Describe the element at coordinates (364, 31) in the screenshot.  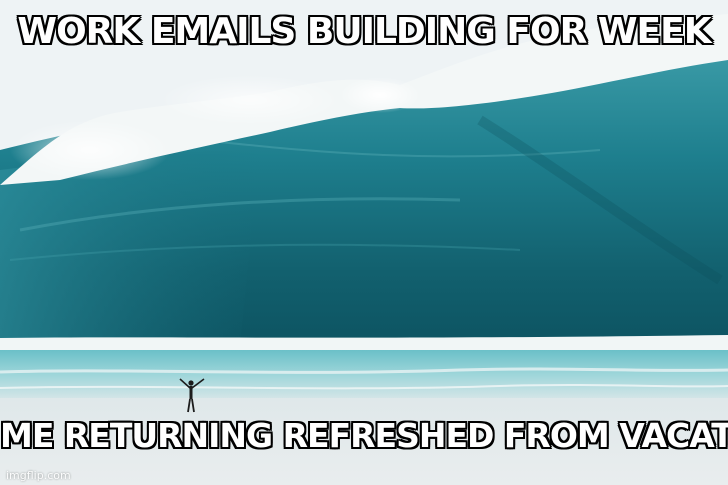
I see `top-caption: WORK EMAILS BUILDING FOR WEEK` at that location.